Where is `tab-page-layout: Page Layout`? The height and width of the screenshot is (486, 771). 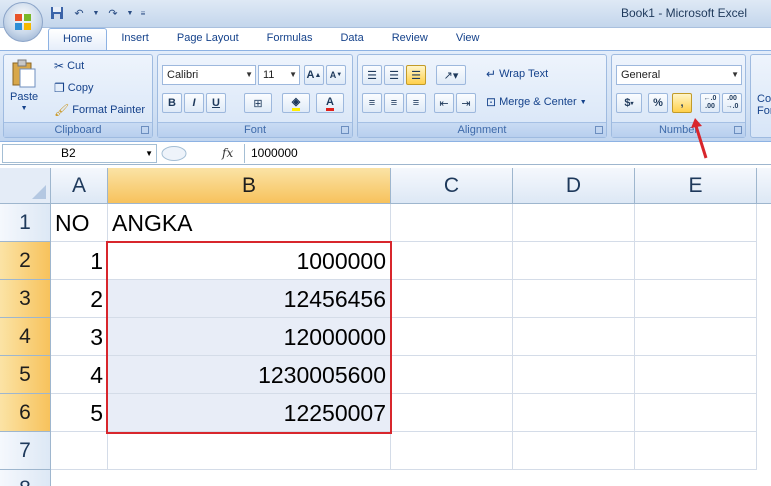 tab-page-layout: Page Layout is located at coordinates (208, 39).